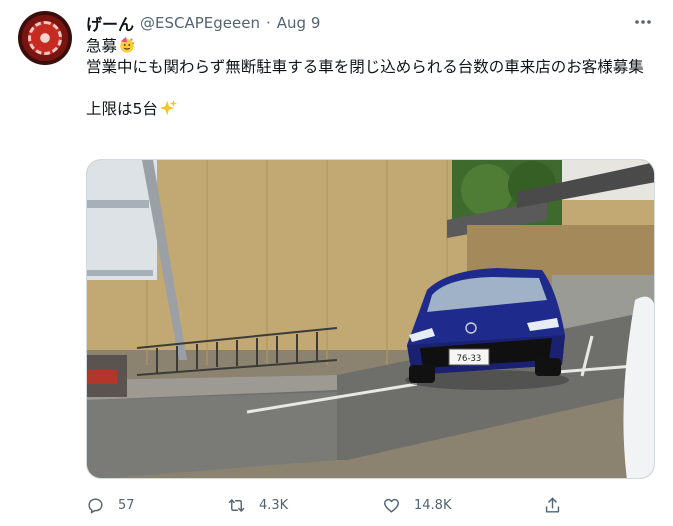 Image resolution: width=673 pixels, height=526 pixels. I want to click on like-count: 14.8K, so click(433, 505).